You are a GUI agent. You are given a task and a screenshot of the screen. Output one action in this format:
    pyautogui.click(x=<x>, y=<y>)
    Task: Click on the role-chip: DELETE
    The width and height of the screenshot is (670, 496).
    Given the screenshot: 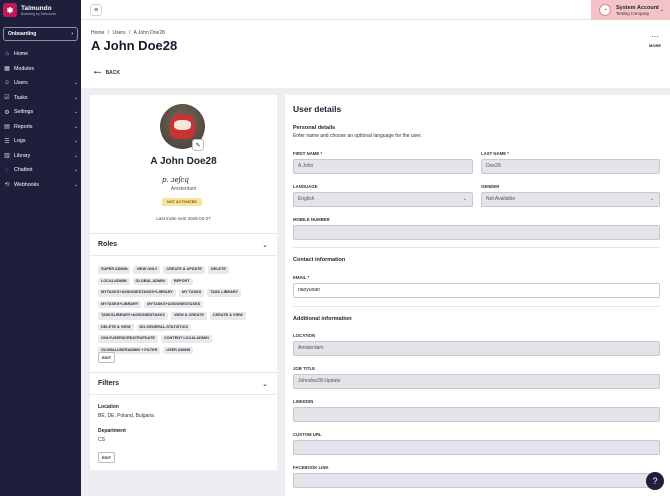 What is the action you would take?
    pyautogui.click(x=218, y=270)
    